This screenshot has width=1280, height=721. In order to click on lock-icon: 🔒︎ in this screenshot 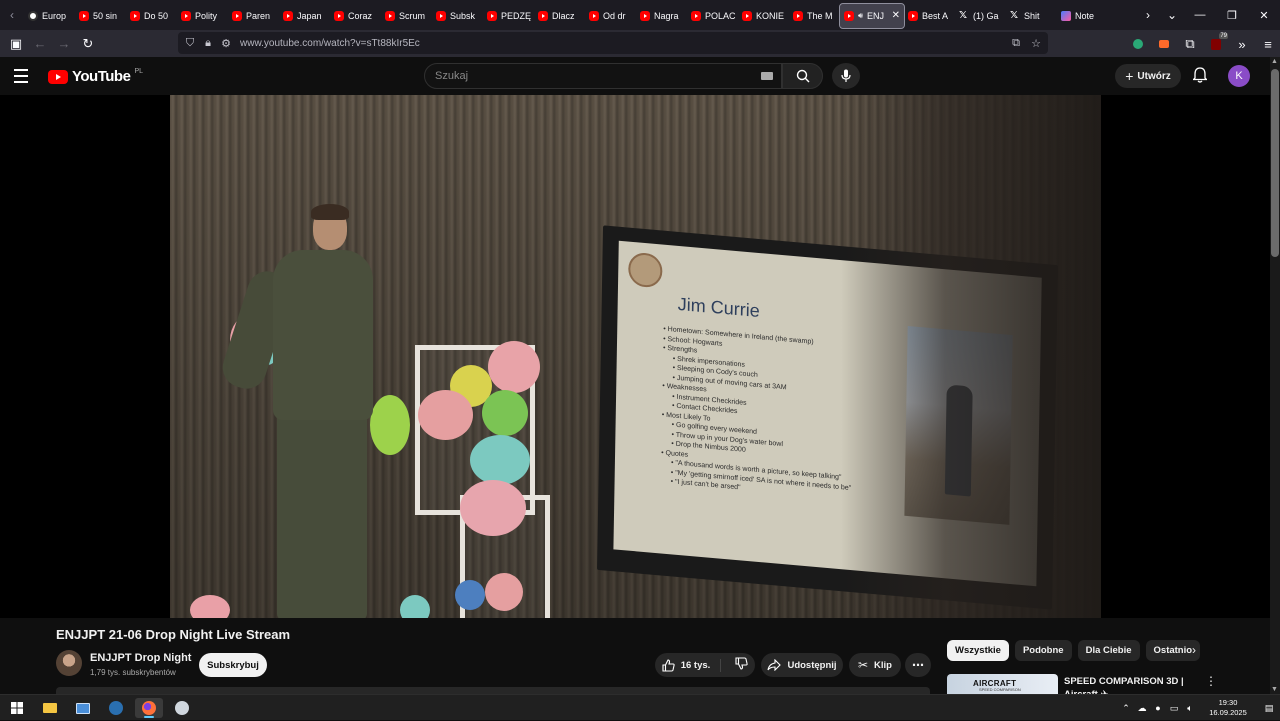, I will do `click(208, 43)`.